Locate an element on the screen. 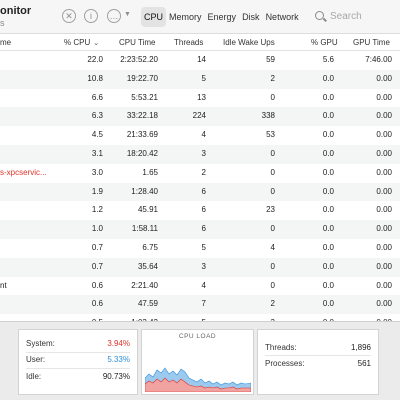 Image resolution: width=400 pixels, height=400 pixels. tab-bar: CPU Memory Energy Disk Network is located at coordinates (221, 17).